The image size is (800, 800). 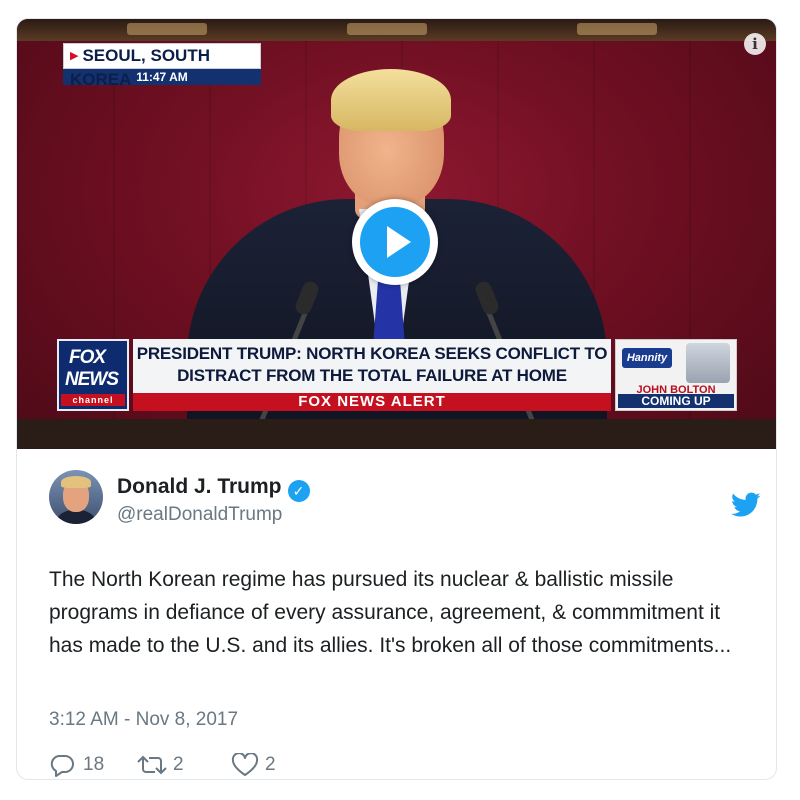 I want to click on play-icon, so click(x=399, y=242).